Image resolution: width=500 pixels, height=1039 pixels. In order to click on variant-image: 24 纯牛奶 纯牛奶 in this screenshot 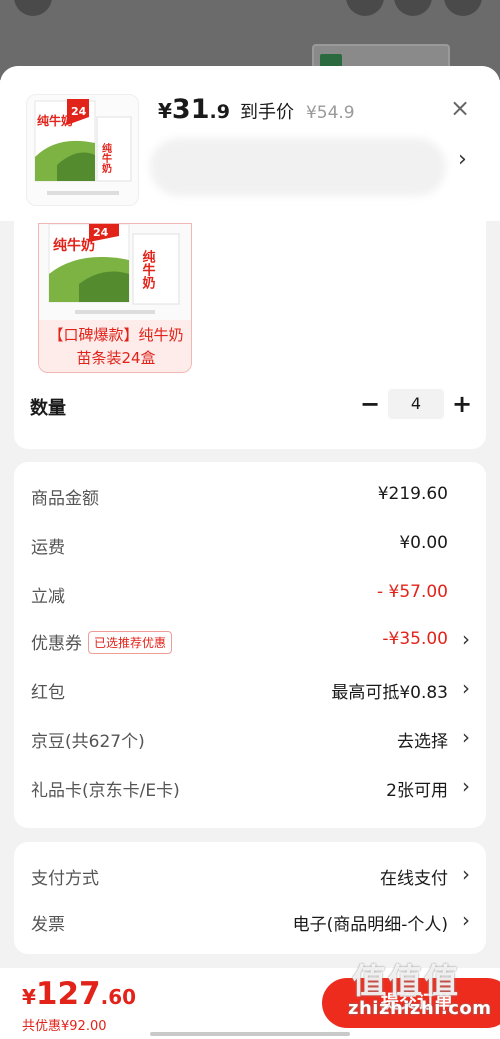, I will do `click(115, 272)`.